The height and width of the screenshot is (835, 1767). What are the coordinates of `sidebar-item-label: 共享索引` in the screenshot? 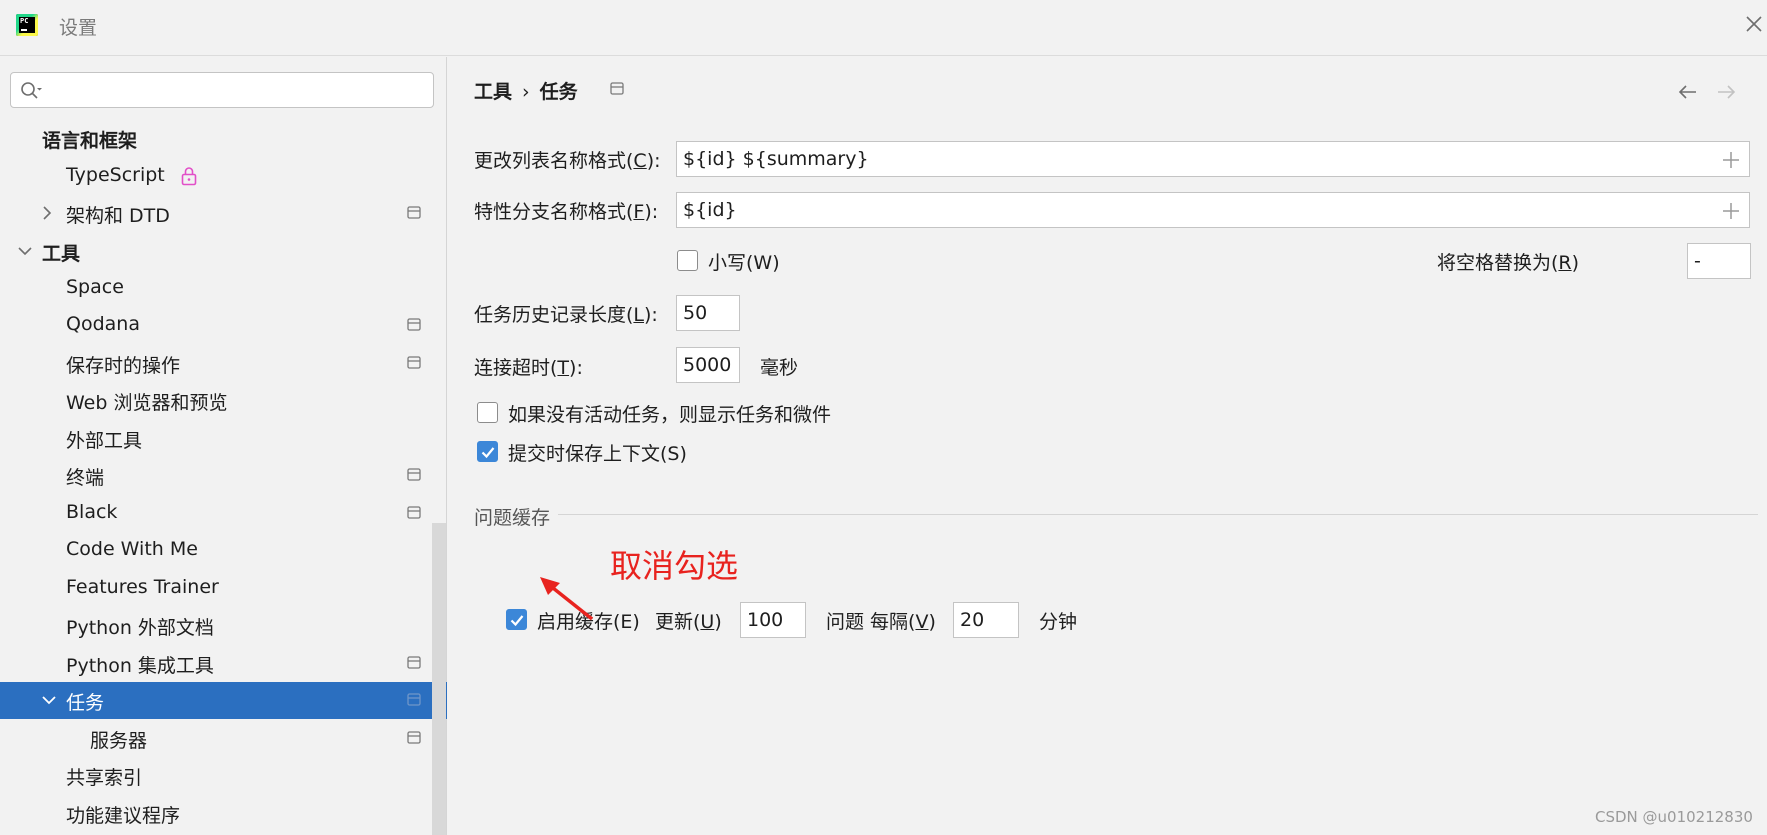 It's located at (104, 778).